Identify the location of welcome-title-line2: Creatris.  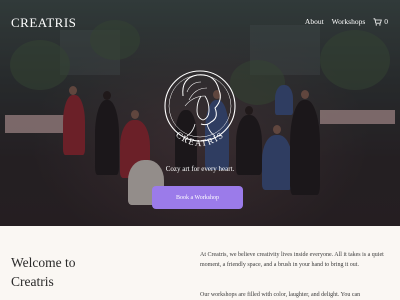
(32, 281).